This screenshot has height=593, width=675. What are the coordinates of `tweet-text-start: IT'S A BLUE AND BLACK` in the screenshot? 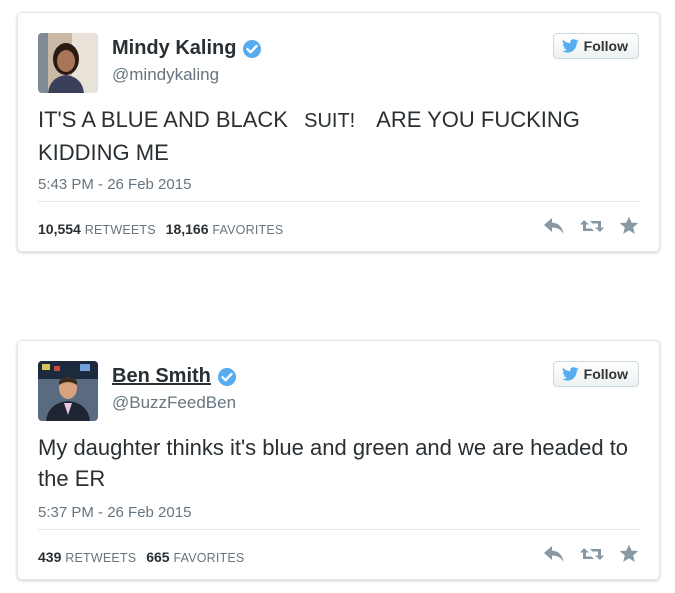 It's located at (163, 119).